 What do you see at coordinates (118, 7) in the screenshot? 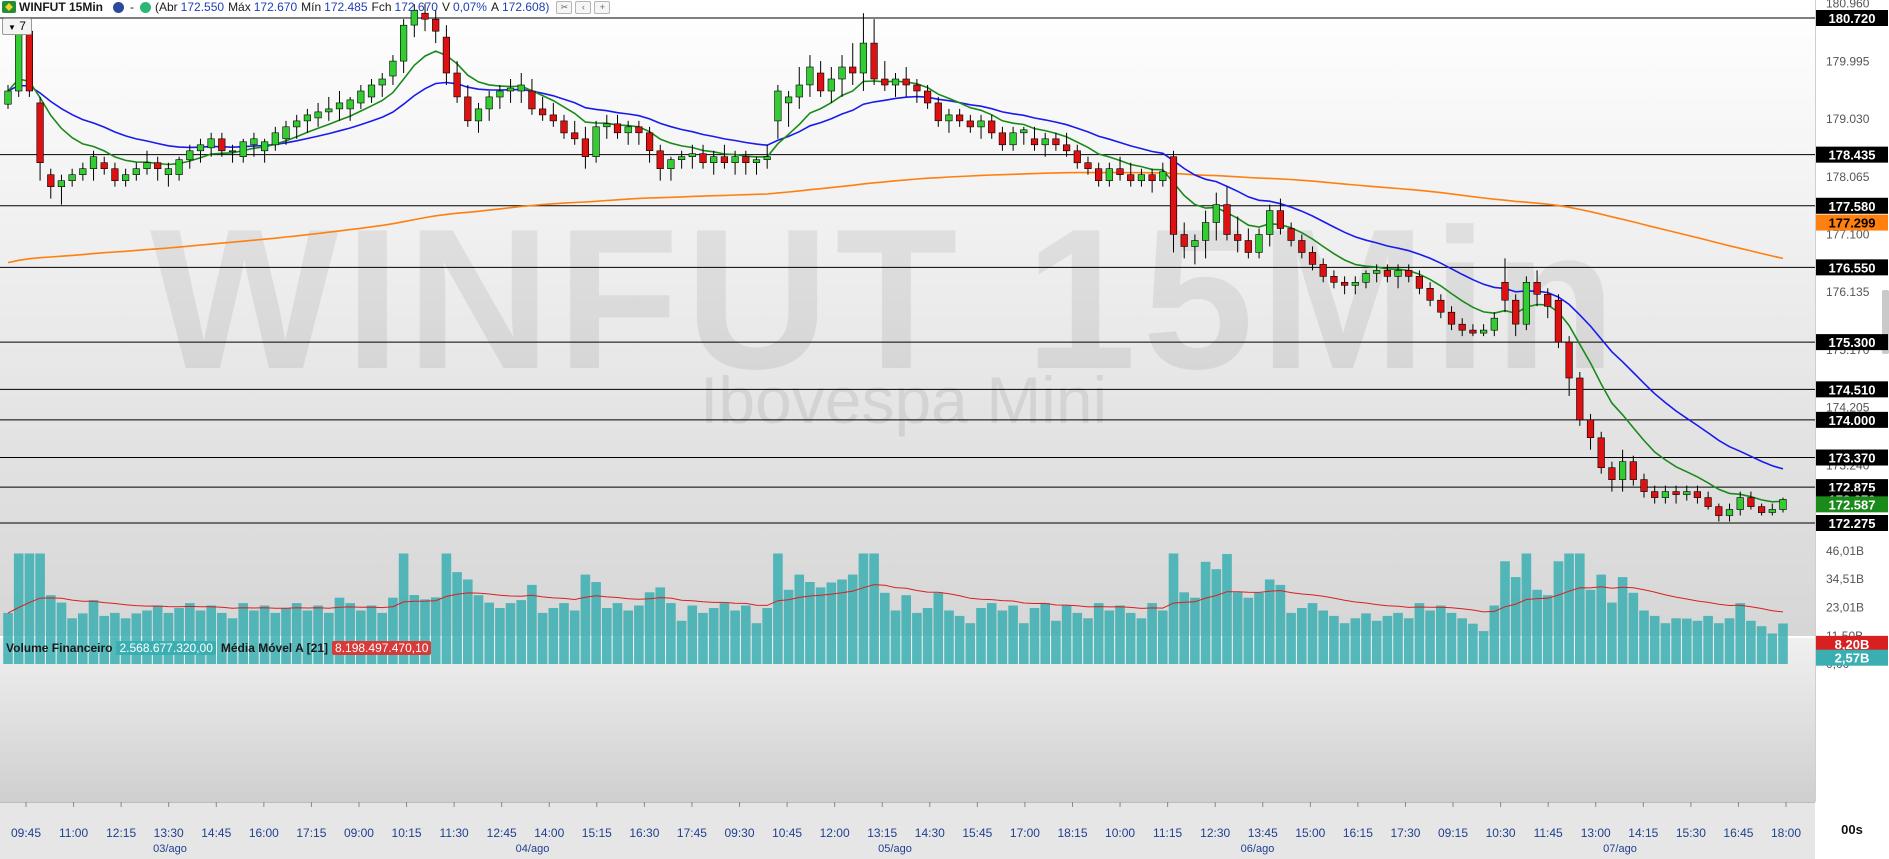
I see `link-icon` at bounding box center [118, 7].